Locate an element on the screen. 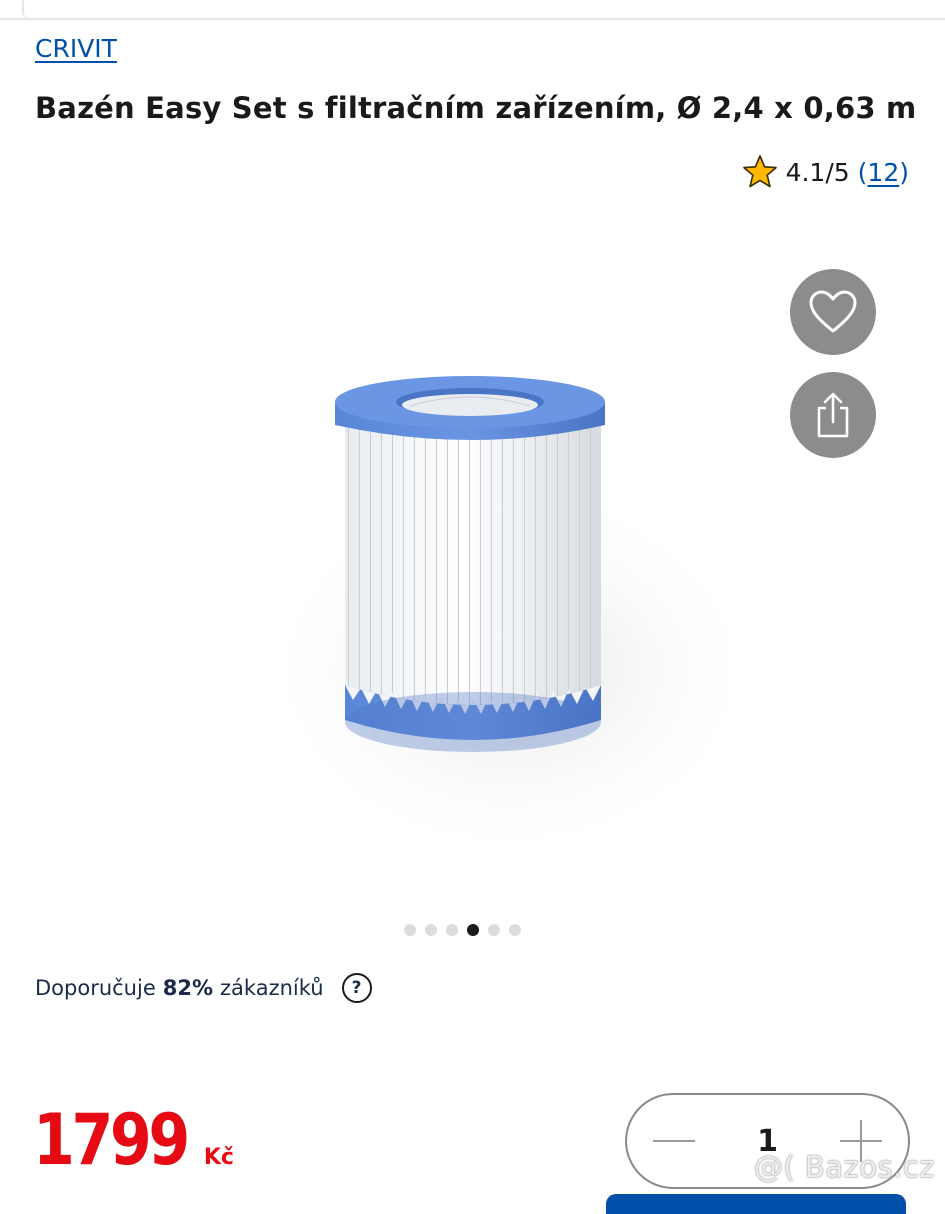 Image resolution: width=945 pixels, height=1214 pixels. review-count-link: (12) is located at coordinates (883, 172).